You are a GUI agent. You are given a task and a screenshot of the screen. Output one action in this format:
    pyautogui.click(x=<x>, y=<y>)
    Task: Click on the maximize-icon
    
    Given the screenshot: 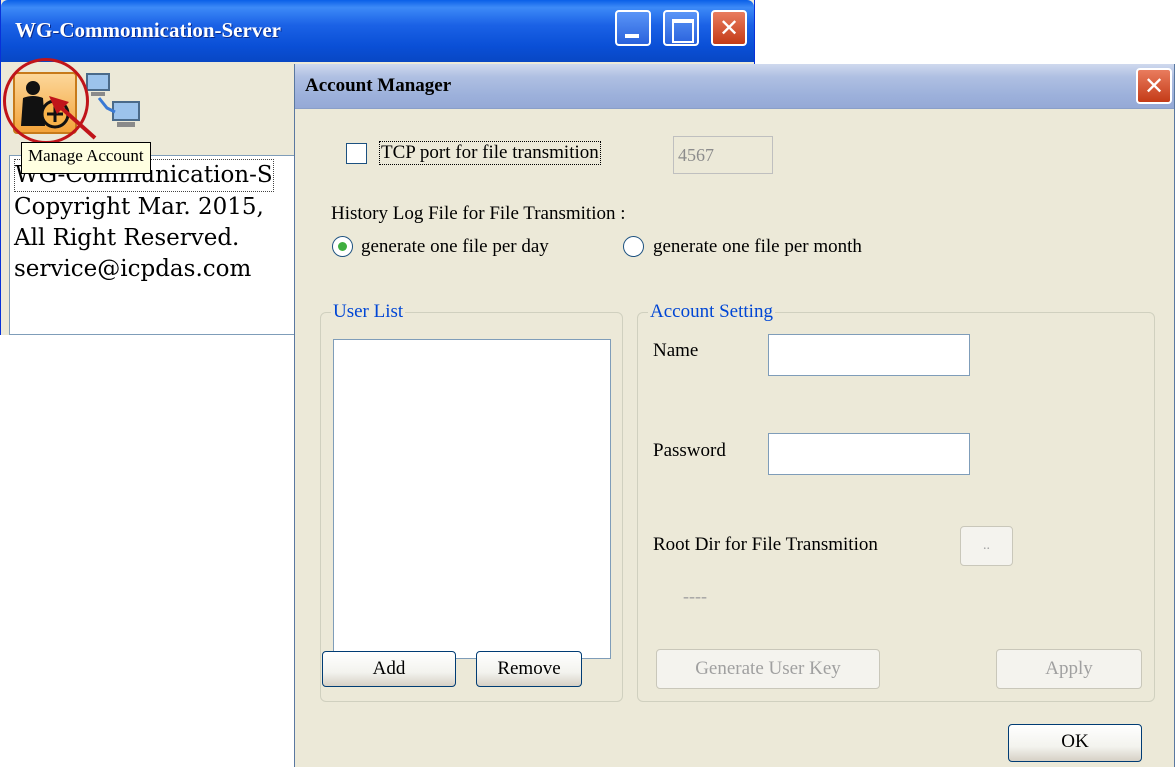 What is the action you would take?
    pyautogui.click(x=681, y=28)
    